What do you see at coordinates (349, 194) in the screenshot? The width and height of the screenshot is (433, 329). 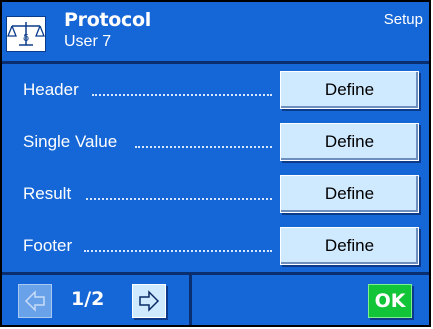 I see `define-result-button: Define` at bounding box center [349, 194].